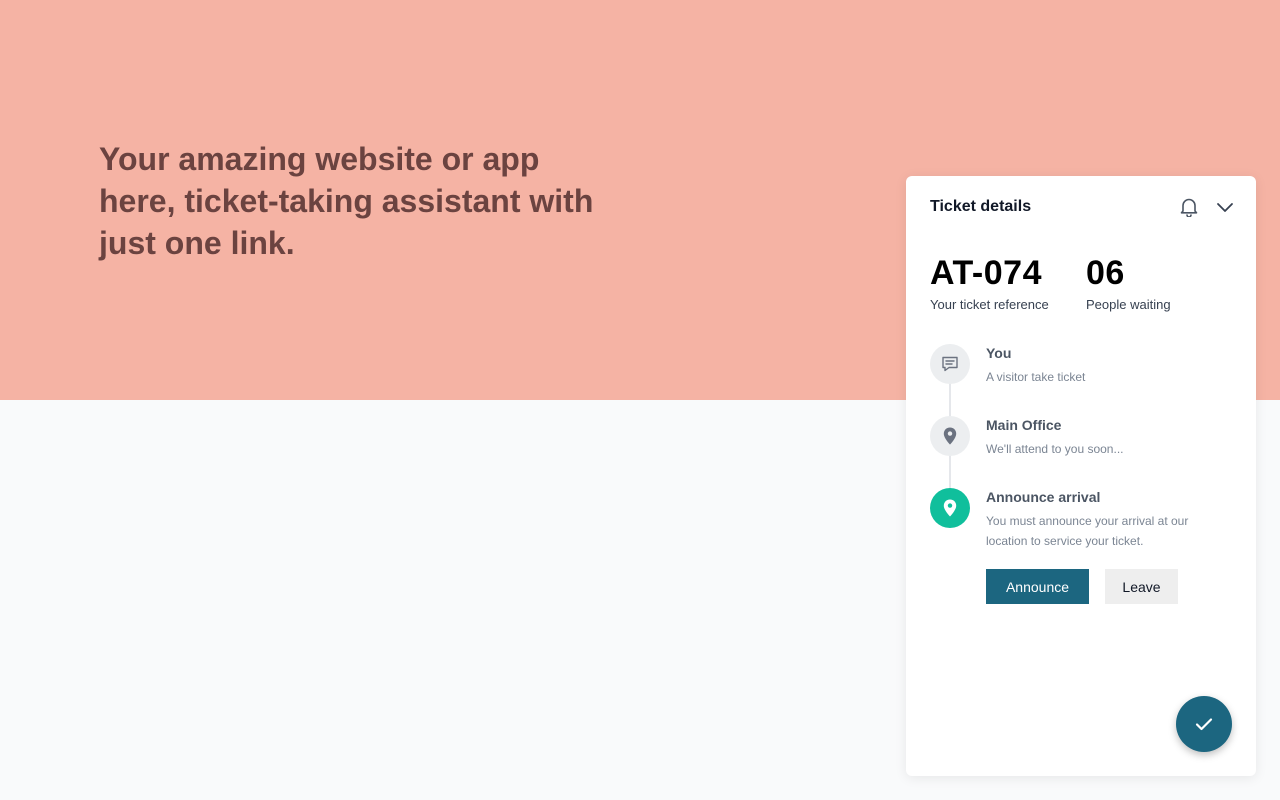  What do you see at coordinates (989, 304) in the screenshot?
I see `ticket-reference-label: Your ticket reference` at bounding box center [989, 304].